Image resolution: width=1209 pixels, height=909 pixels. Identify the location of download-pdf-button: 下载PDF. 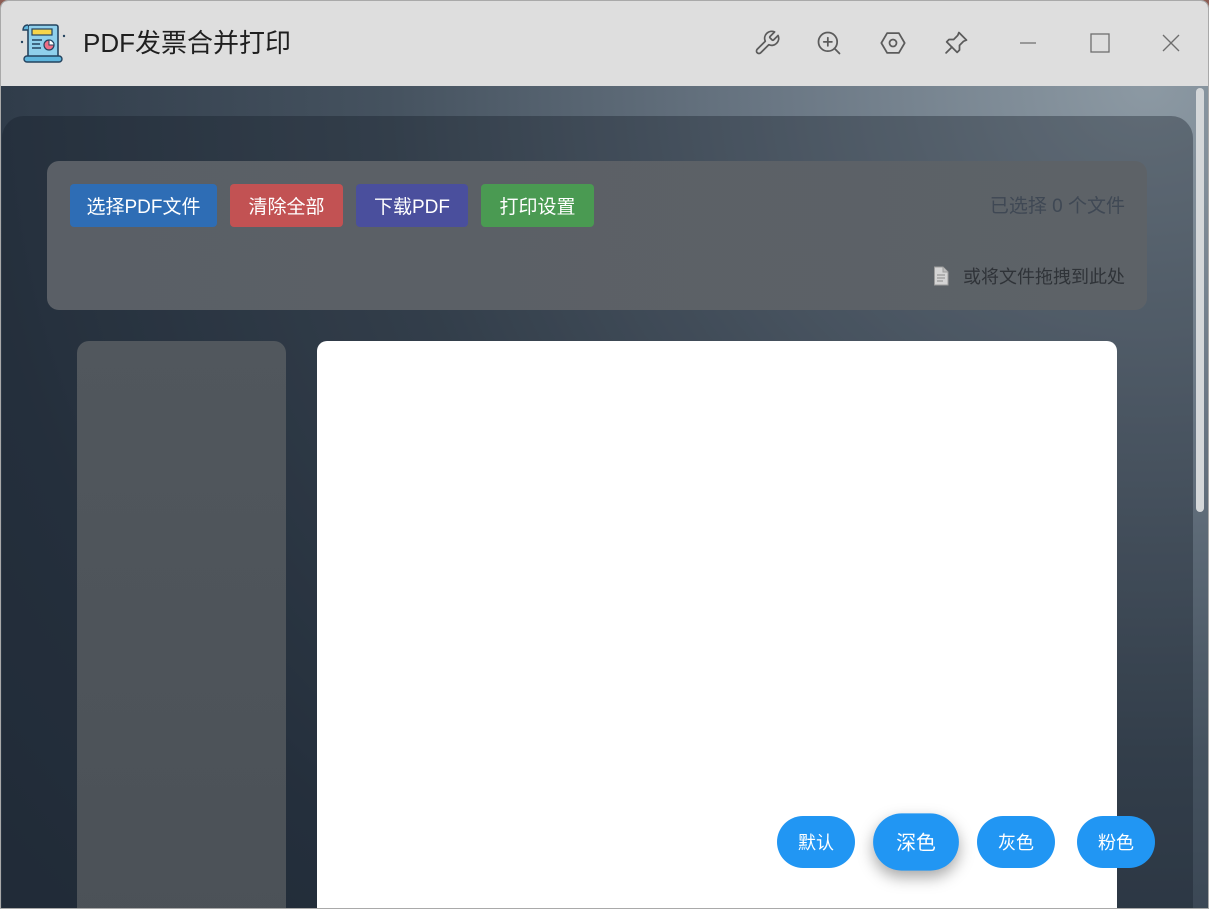
(412, 205).